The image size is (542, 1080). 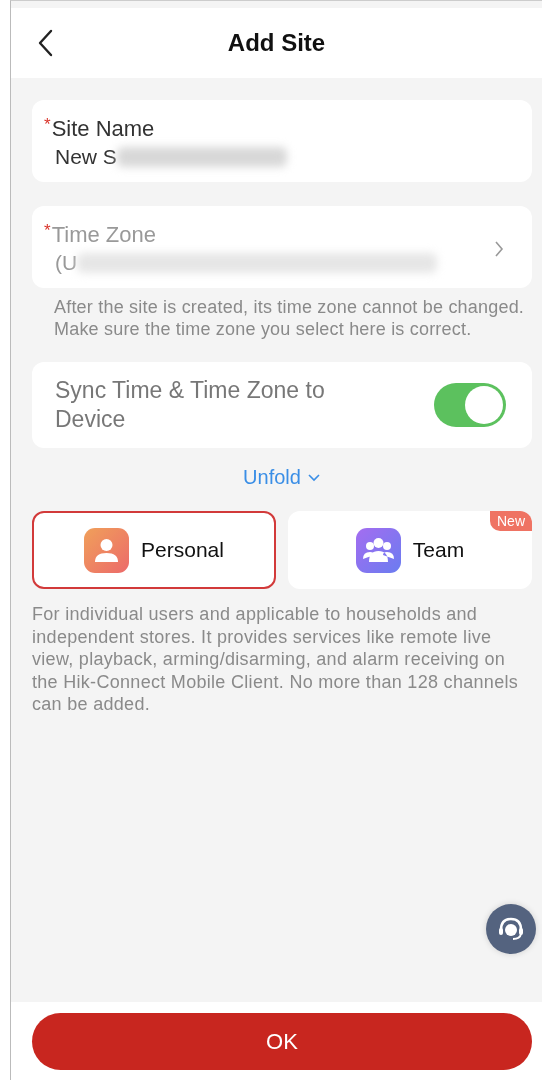 What do you see at coordinates (276, 659) in the screenshot?
I see `description-text: For individual users and applicable to households and independent stores. It provides services like remote live view, playback, arming/disarming, and alarm receiving on the Hik-Connect Mobile Client. No more than 128 channels can be added.` at bounding box center [276, 659].